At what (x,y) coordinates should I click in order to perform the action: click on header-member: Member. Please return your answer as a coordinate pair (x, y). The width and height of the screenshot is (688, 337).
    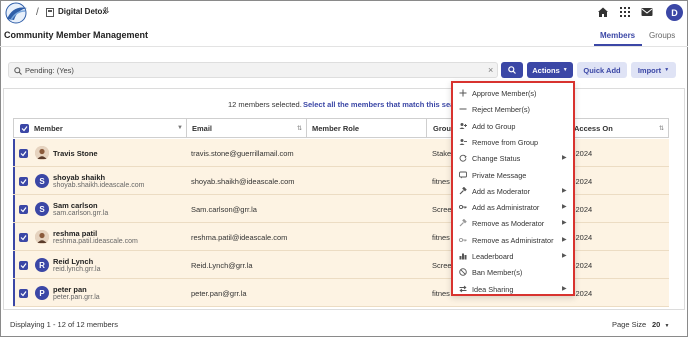
    Looking at the image, I should click on (48, 128).